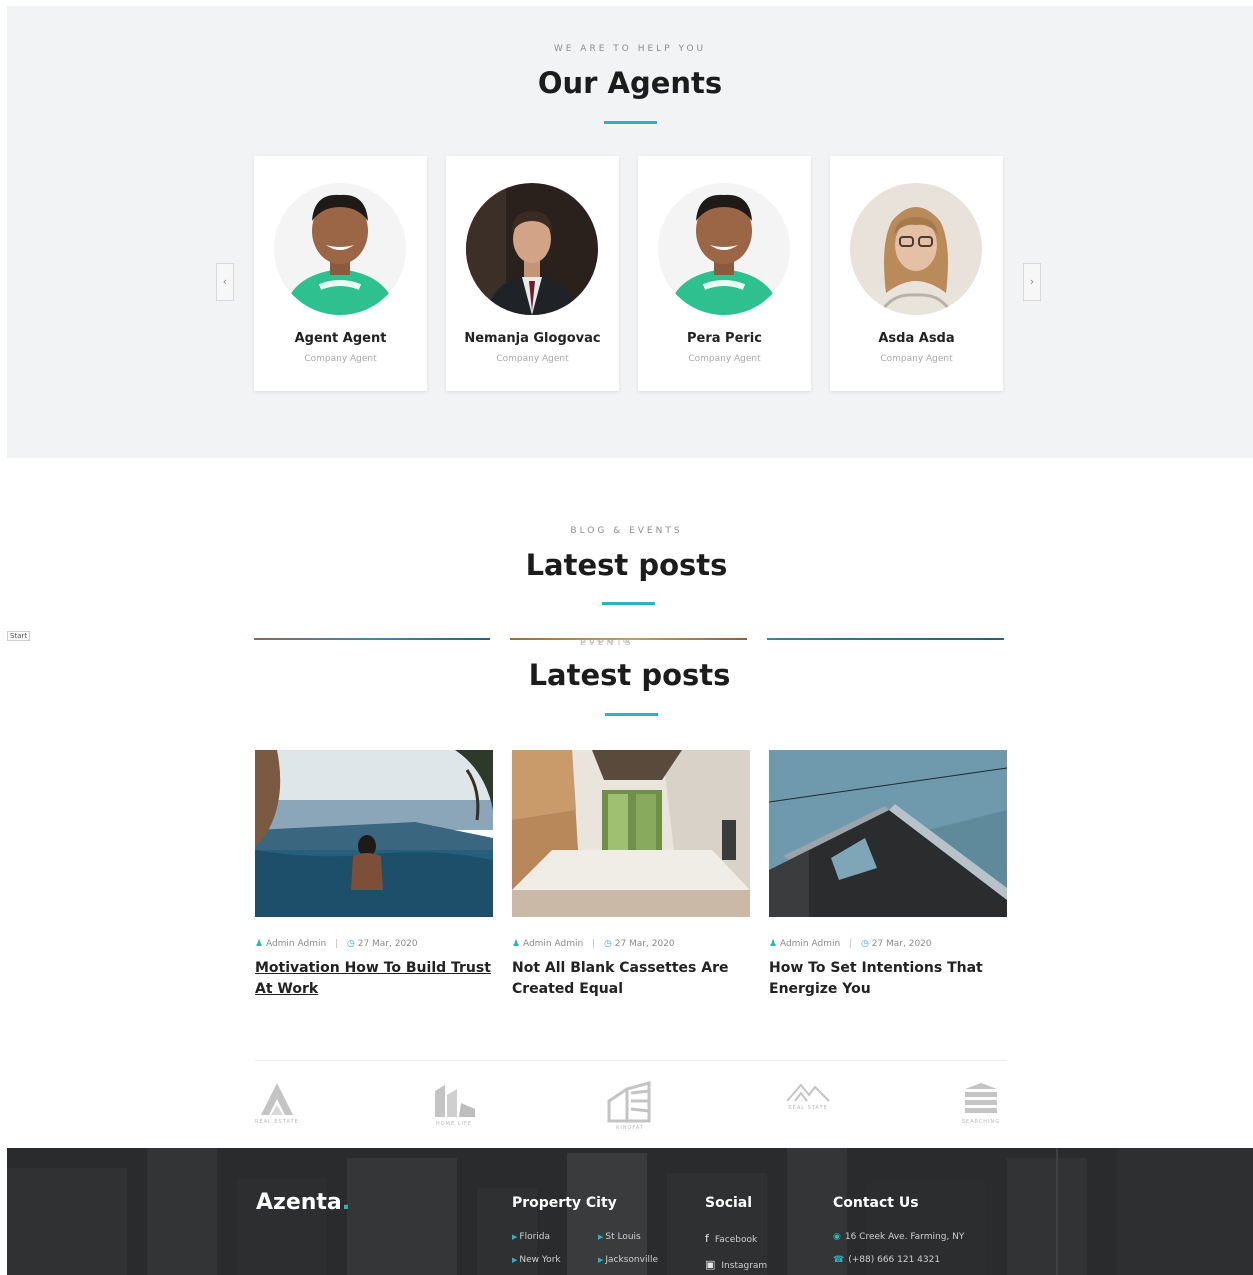  Describe the element at coordinates (630, 122) in the screenshot. I see `agents-title-underline` at that location.